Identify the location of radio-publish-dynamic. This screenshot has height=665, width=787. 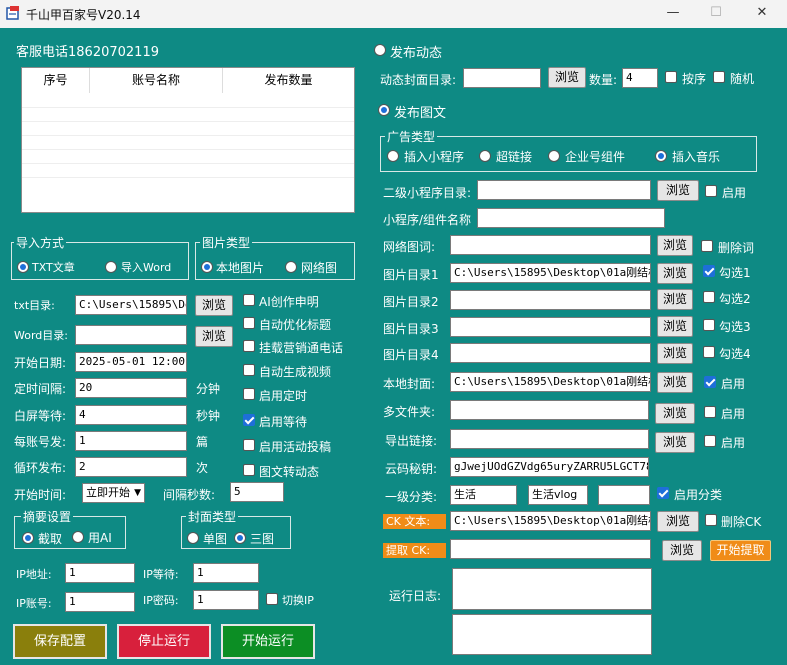
(380, 50).